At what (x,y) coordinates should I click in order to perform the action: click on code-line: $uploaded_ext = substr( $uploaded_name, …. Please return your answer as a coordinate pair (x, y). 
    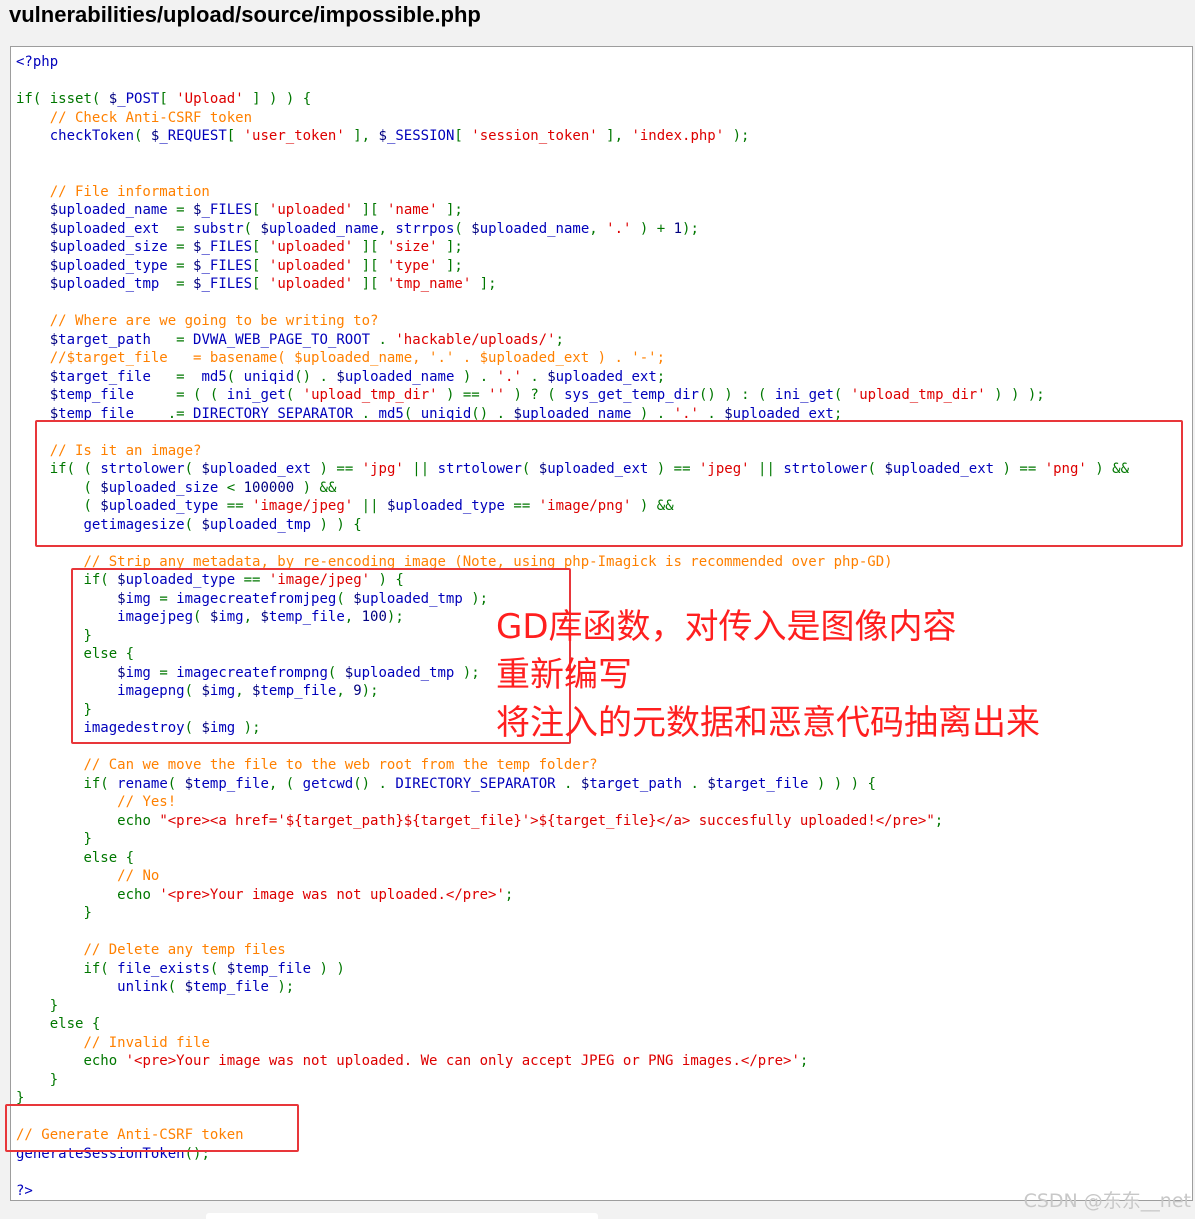
    Looking at the image, I should click on (357, 228).